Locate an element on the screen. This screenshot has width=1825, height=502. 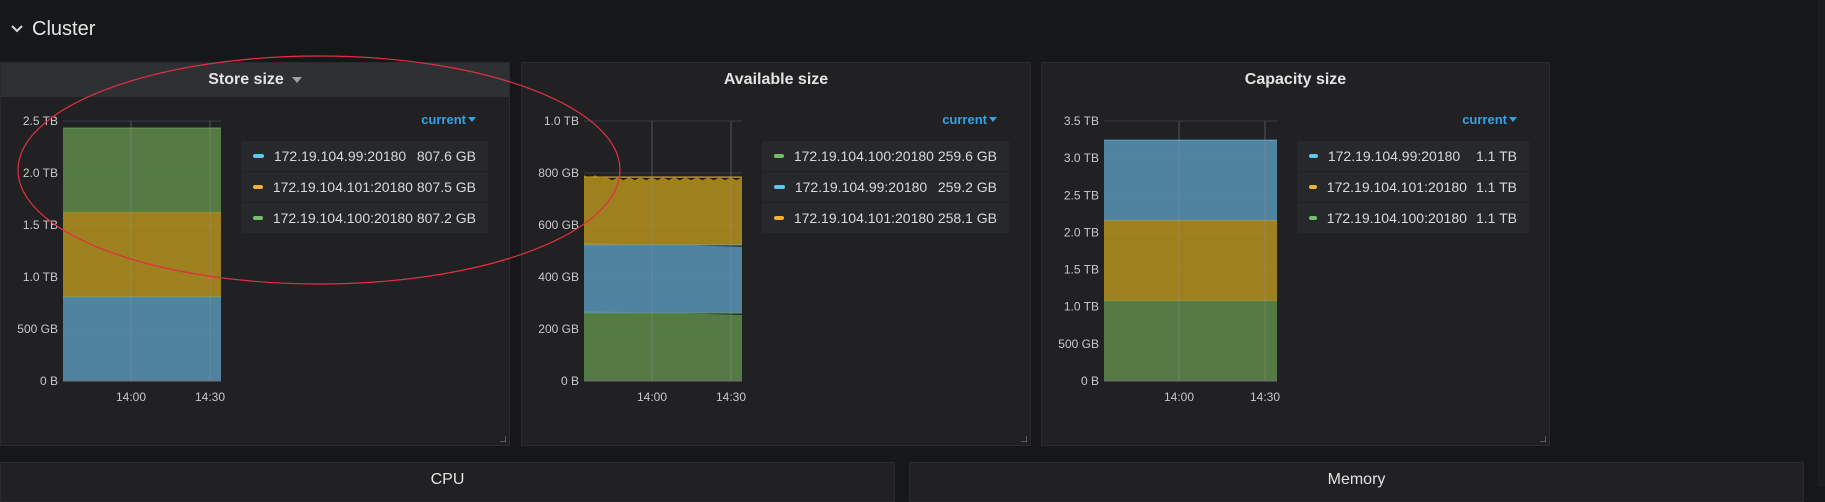
legend-item: 172.19.104.100:20180 1.1 TB is located at coordinates (1413, 218).